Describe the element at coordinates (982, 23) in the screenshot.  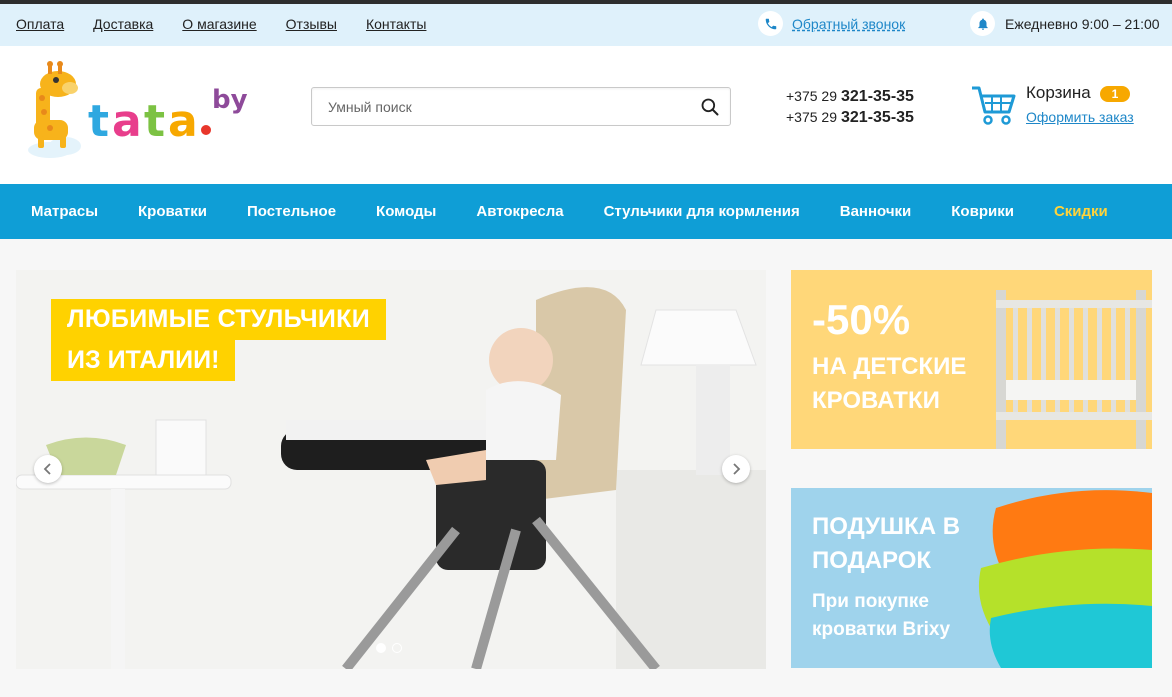
I see `bell-icon` at that location.